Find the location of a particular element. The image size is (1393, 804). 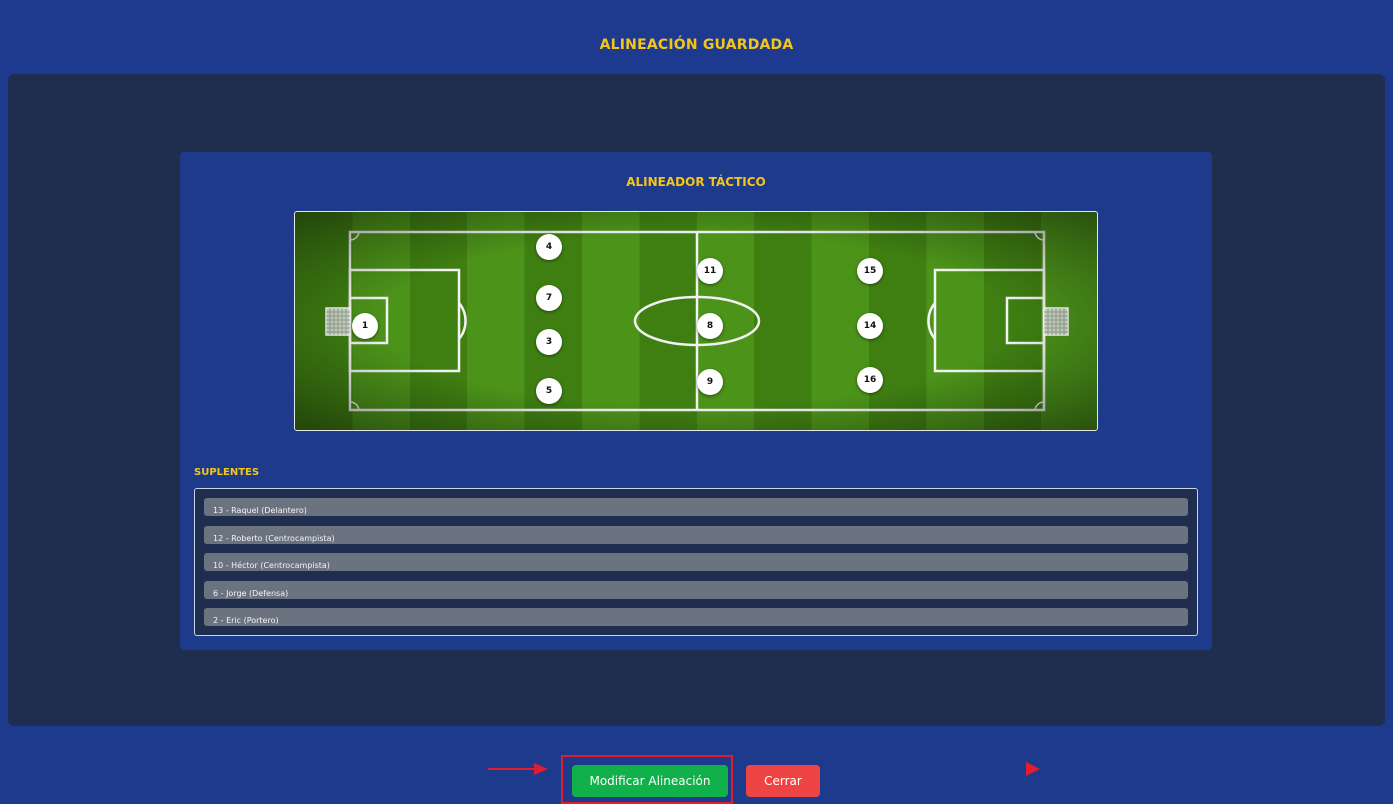

substitute-item: 6 - Jorge (Defensa) is located at coordinates (696, 589).